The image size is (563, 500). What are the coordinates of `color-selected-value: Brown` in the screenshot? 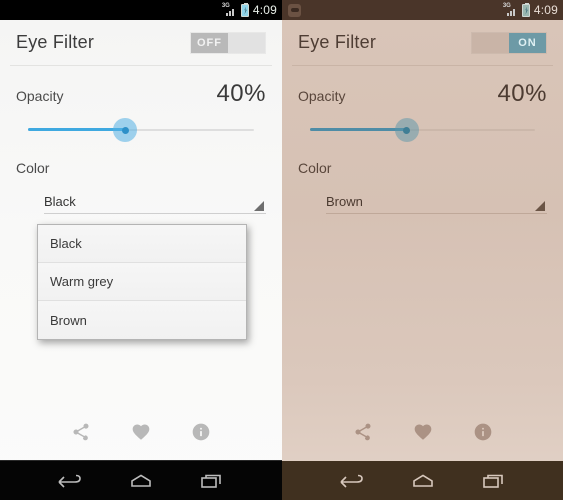 It's located at (344, 201).